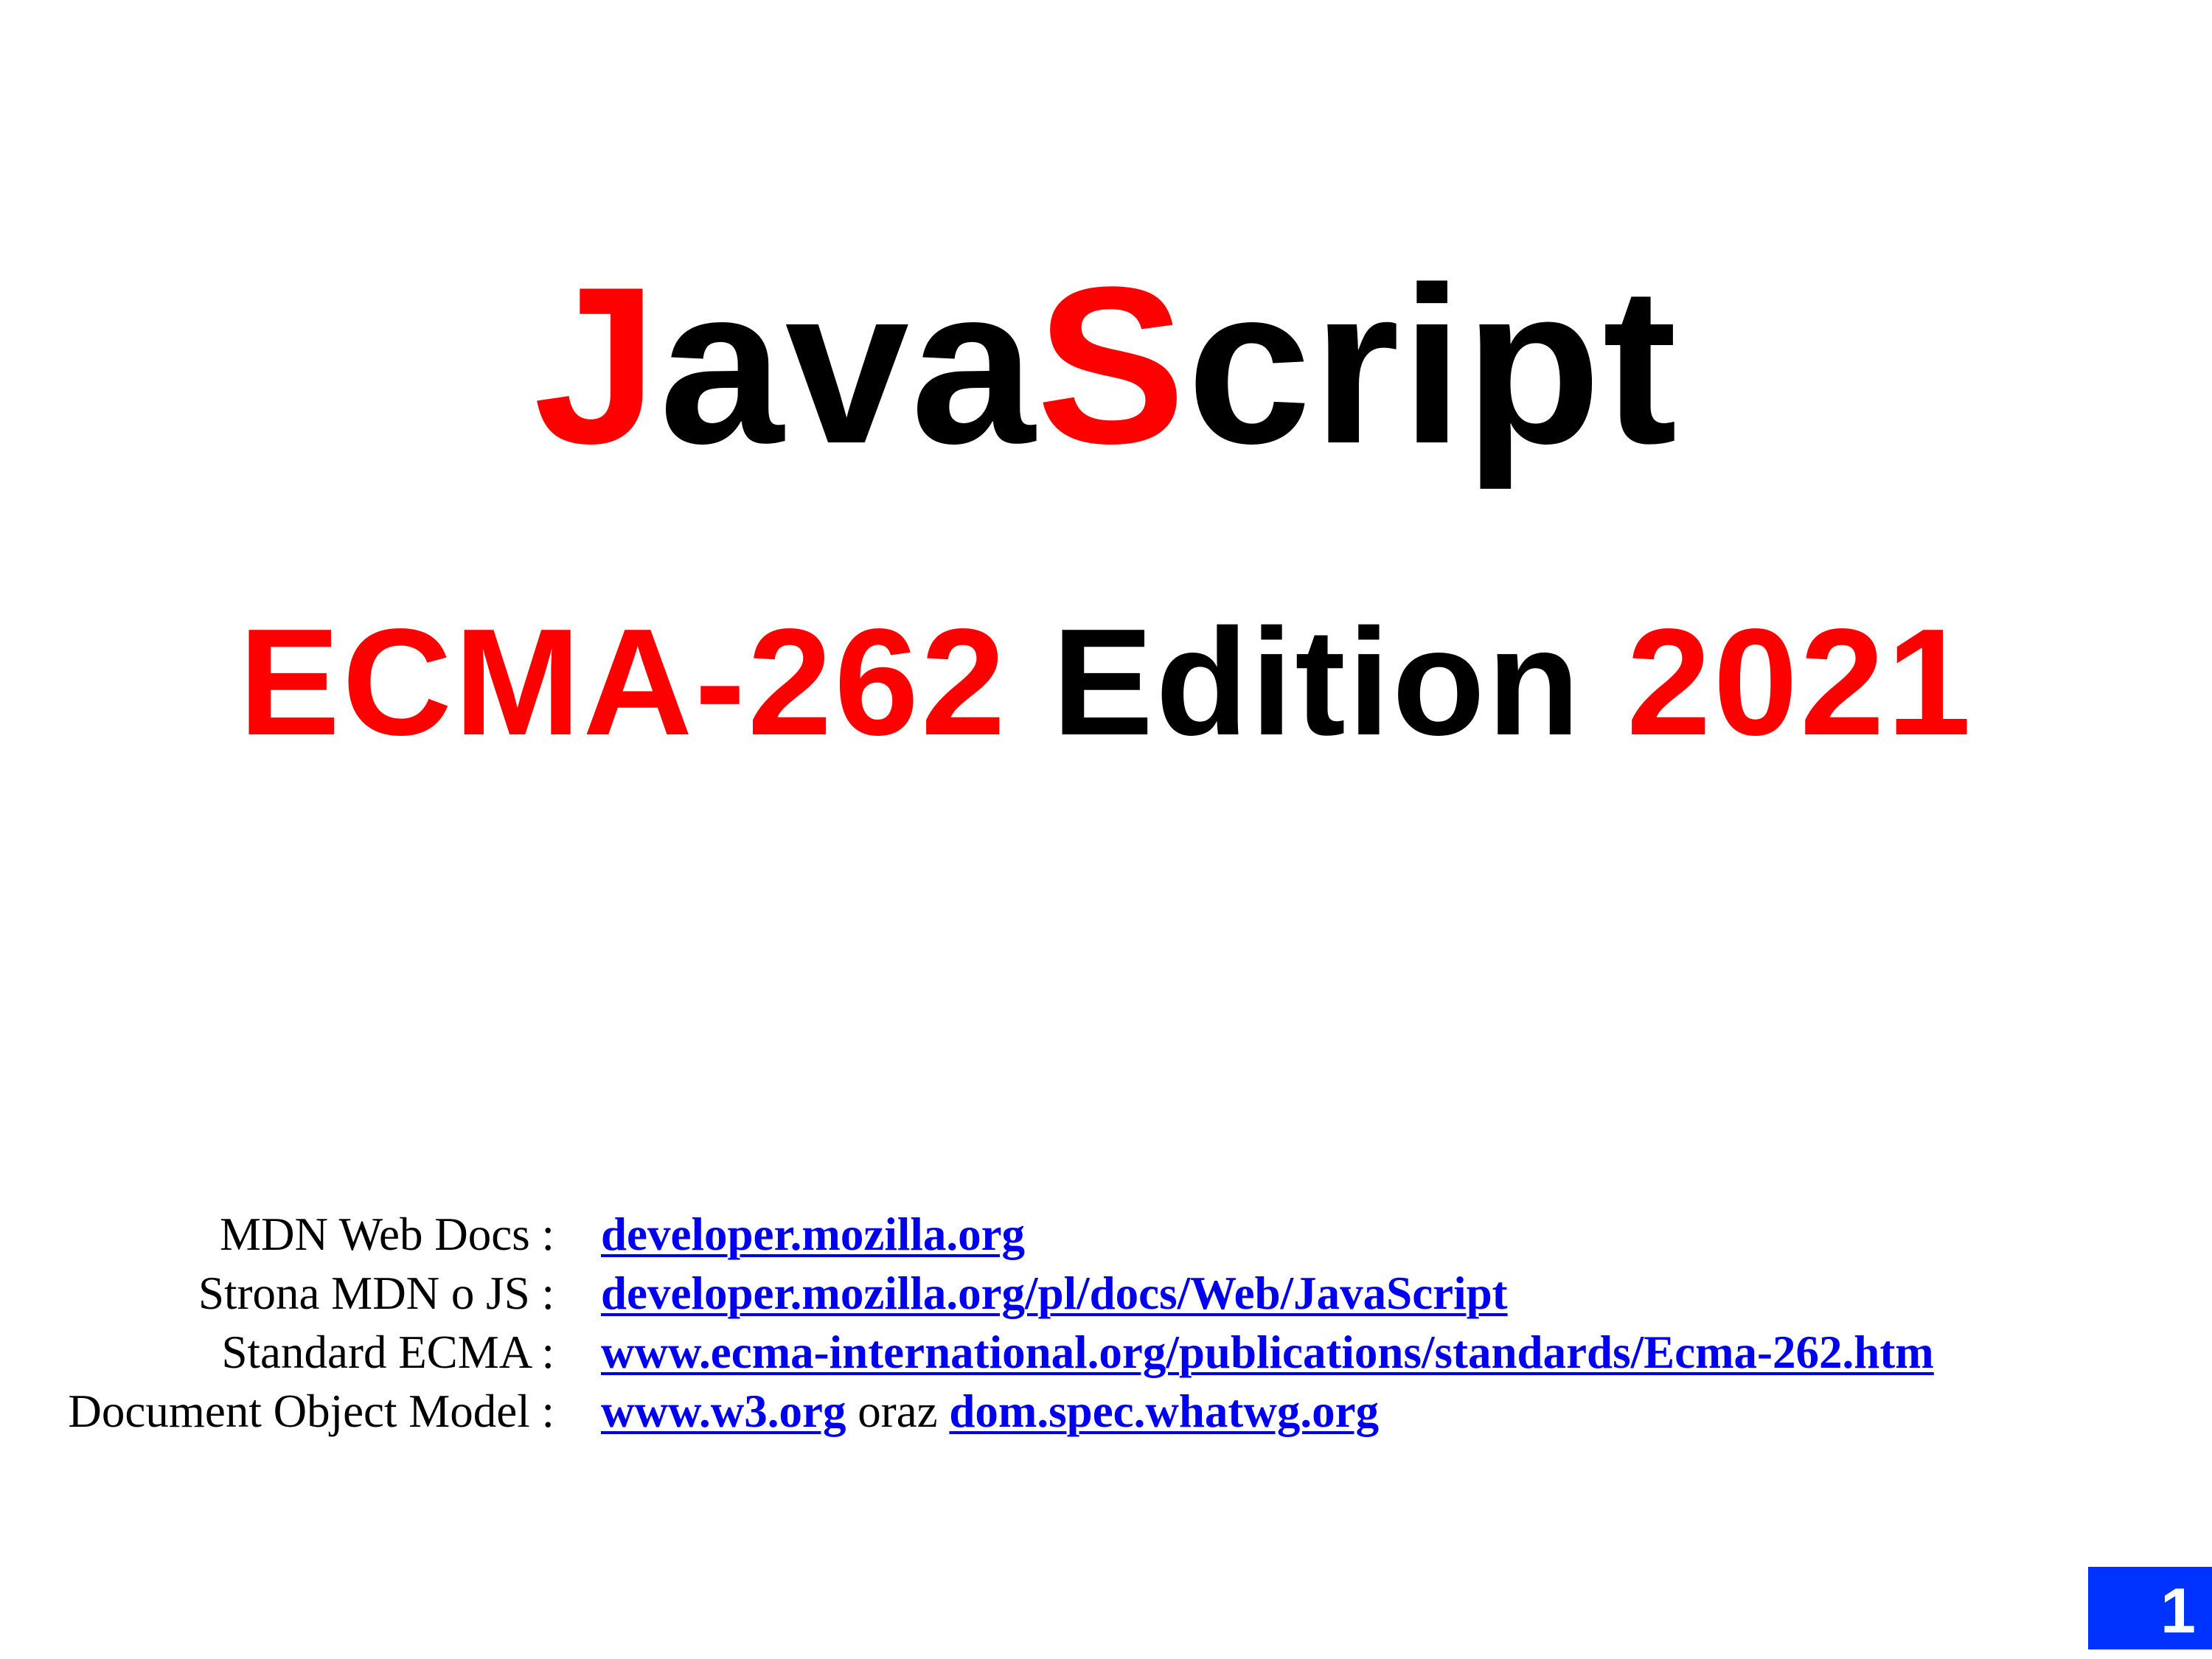  What do you see at coordinates (1106, 1234) in the screenshot?
I see `link-row-mdn: MDN Web Docs : developer.mozilla.org` at bounding box center [1106, 1234].